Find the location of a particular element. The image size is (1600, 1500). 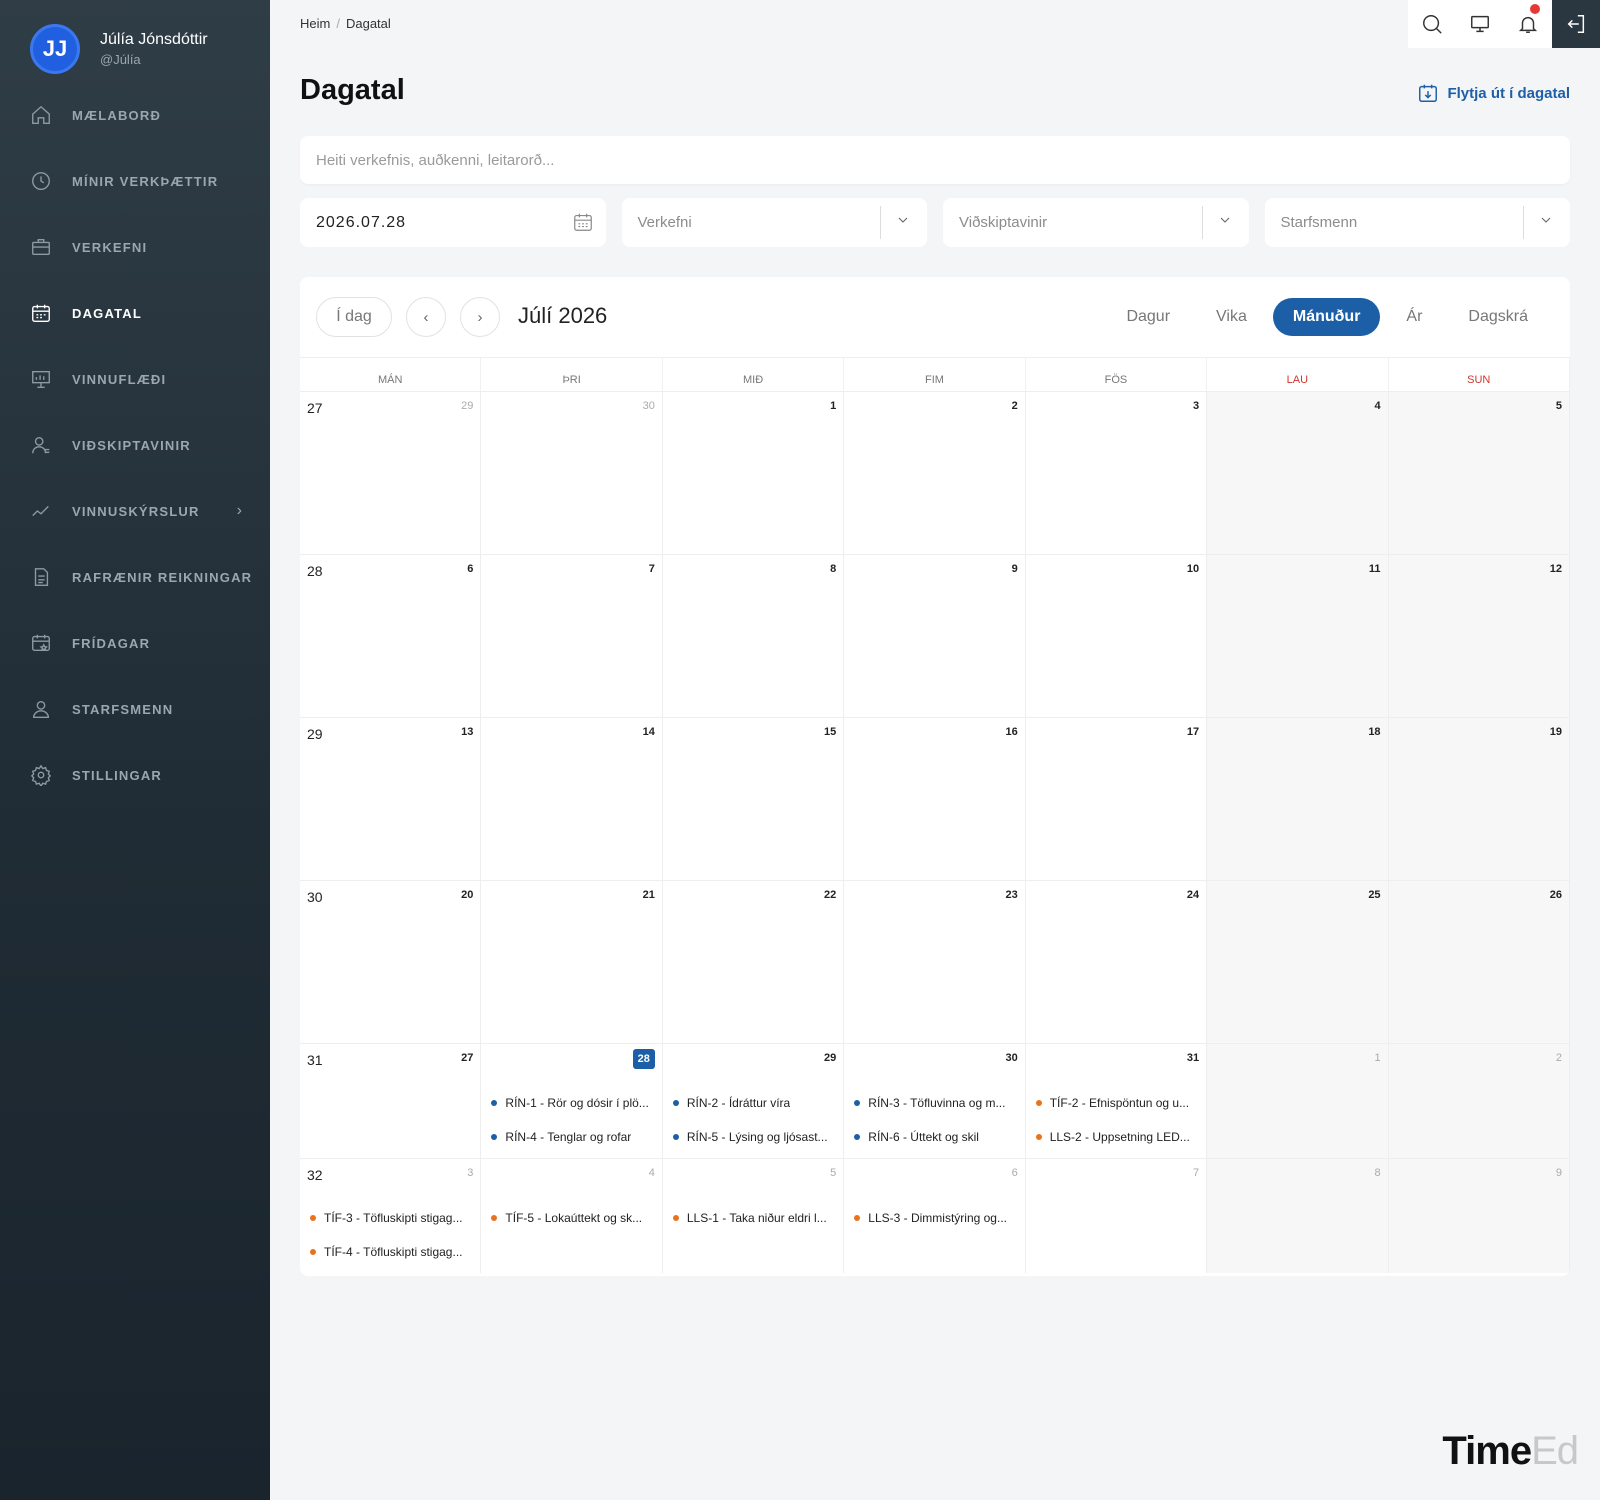

view-tab: Mánuður is located at coordinates (1326, 317).